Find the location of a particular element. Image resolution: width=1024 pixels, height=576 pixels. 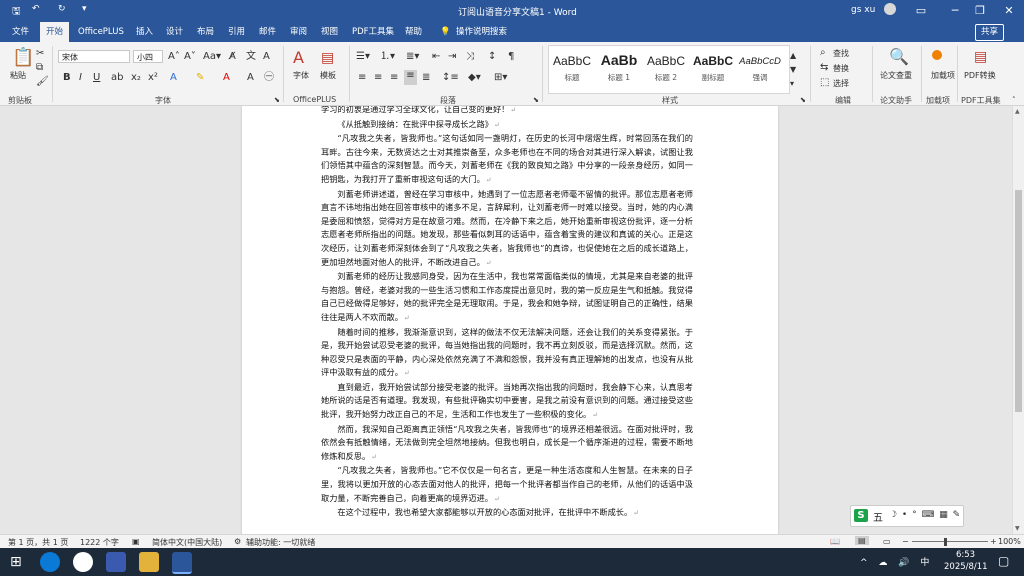

accessibility-status: 辅助功能: 一切就绪 is located at coordinates (280, 542).